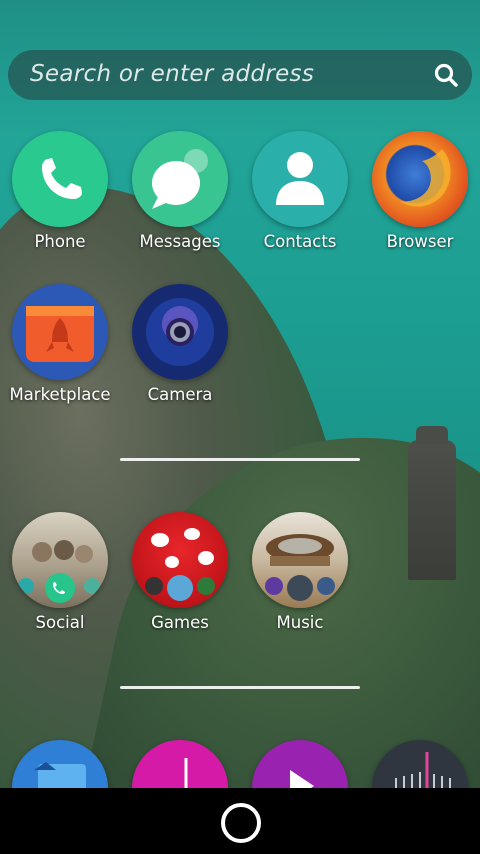 The image size is (480, 854). Describe the element at coordinates (300, 560) in the screenshot. I see `music-collection-icon` at that location.